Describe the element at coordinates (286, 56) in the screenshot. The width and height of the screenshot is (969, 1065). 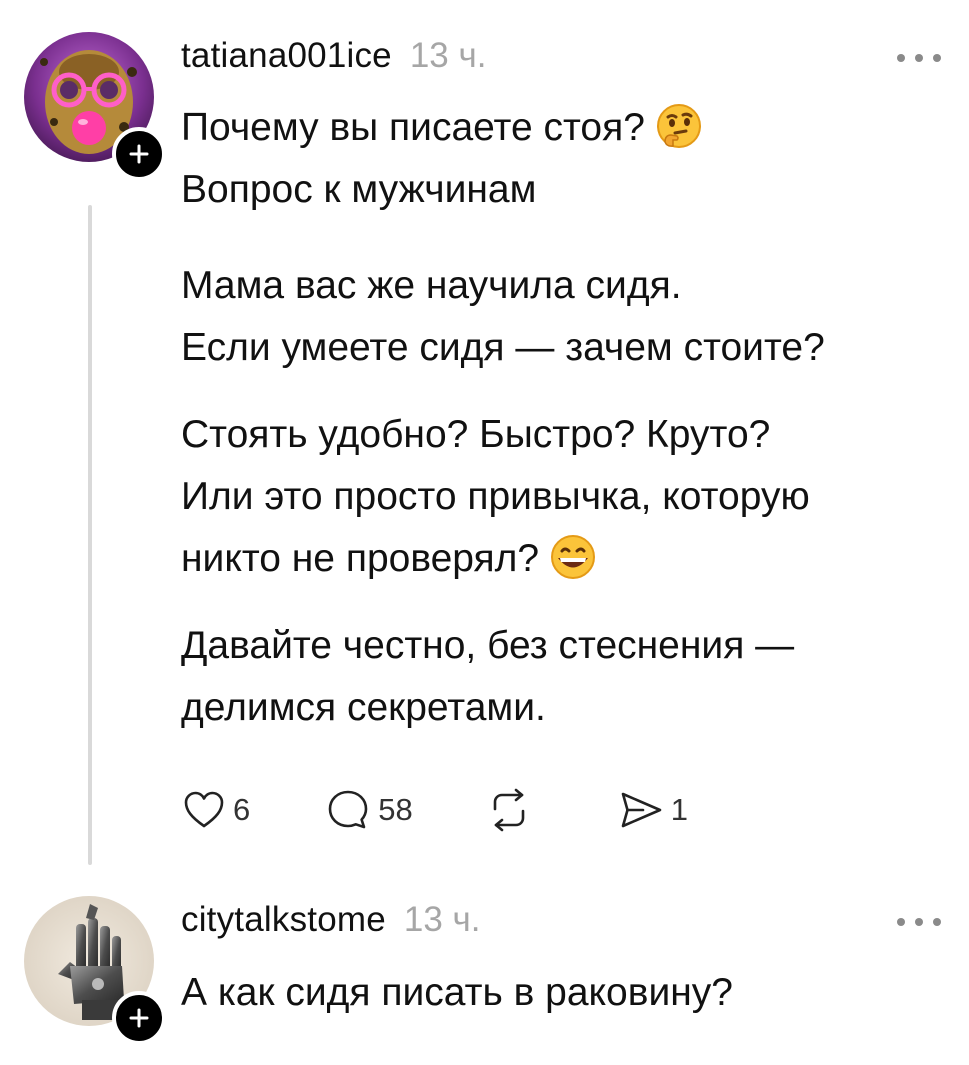
I see `username: tatiana001ice` at that location.